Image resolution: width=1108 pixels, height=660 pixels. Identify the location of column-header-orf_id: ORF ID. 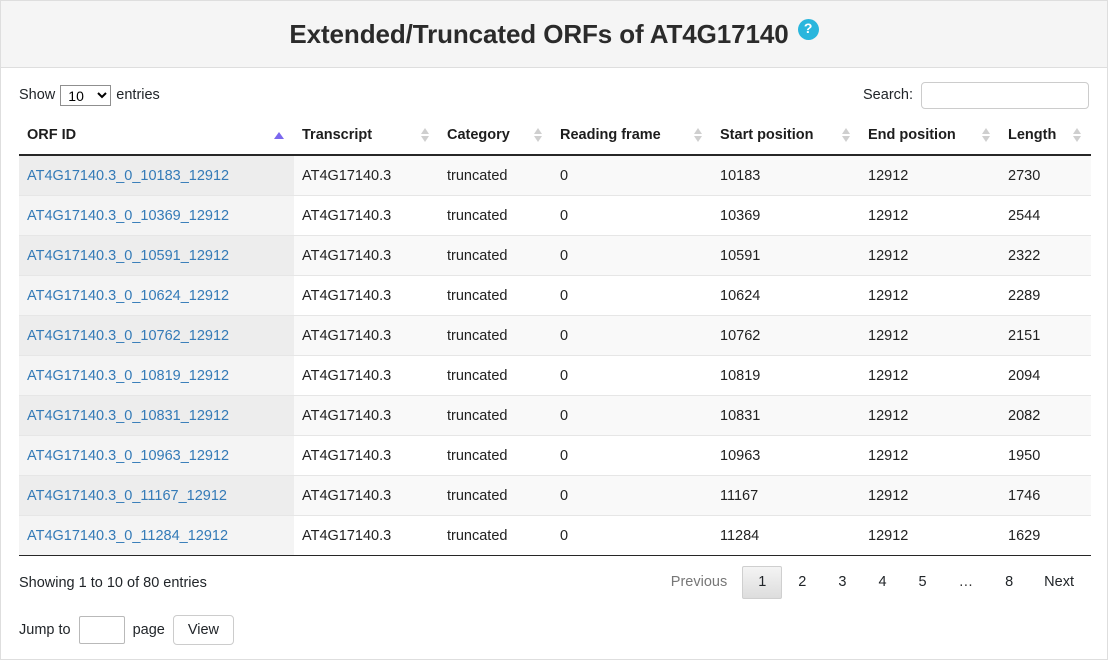
(156, 137).